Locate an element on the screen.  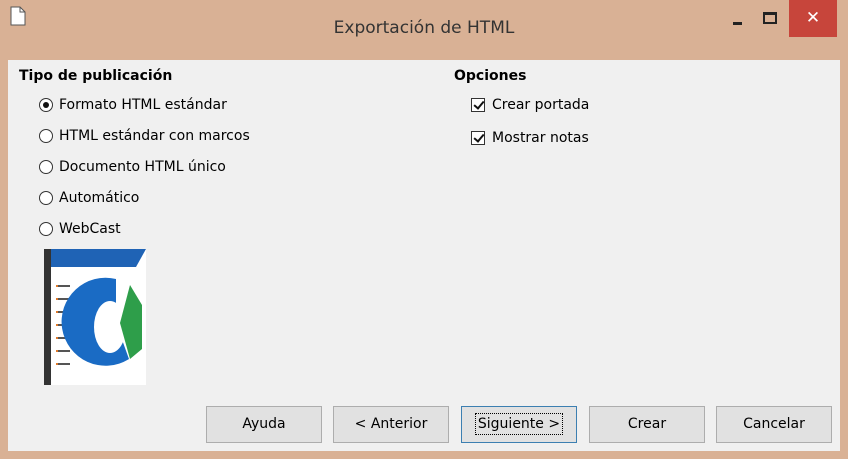
close-icon: ✕ is located at coordinates (813, 18).